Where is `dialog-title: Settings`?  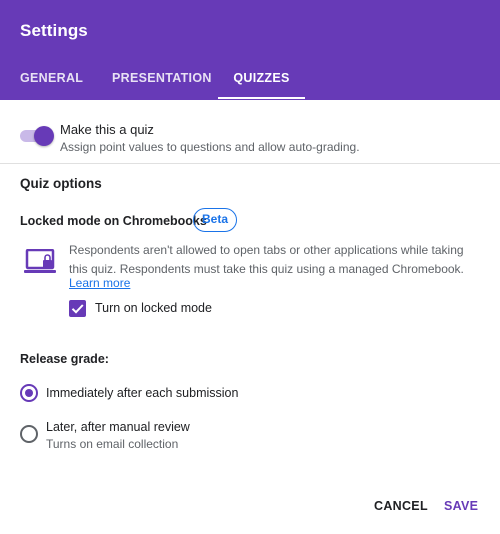
dialog-title: Settings is located at coordinates (54, 30).